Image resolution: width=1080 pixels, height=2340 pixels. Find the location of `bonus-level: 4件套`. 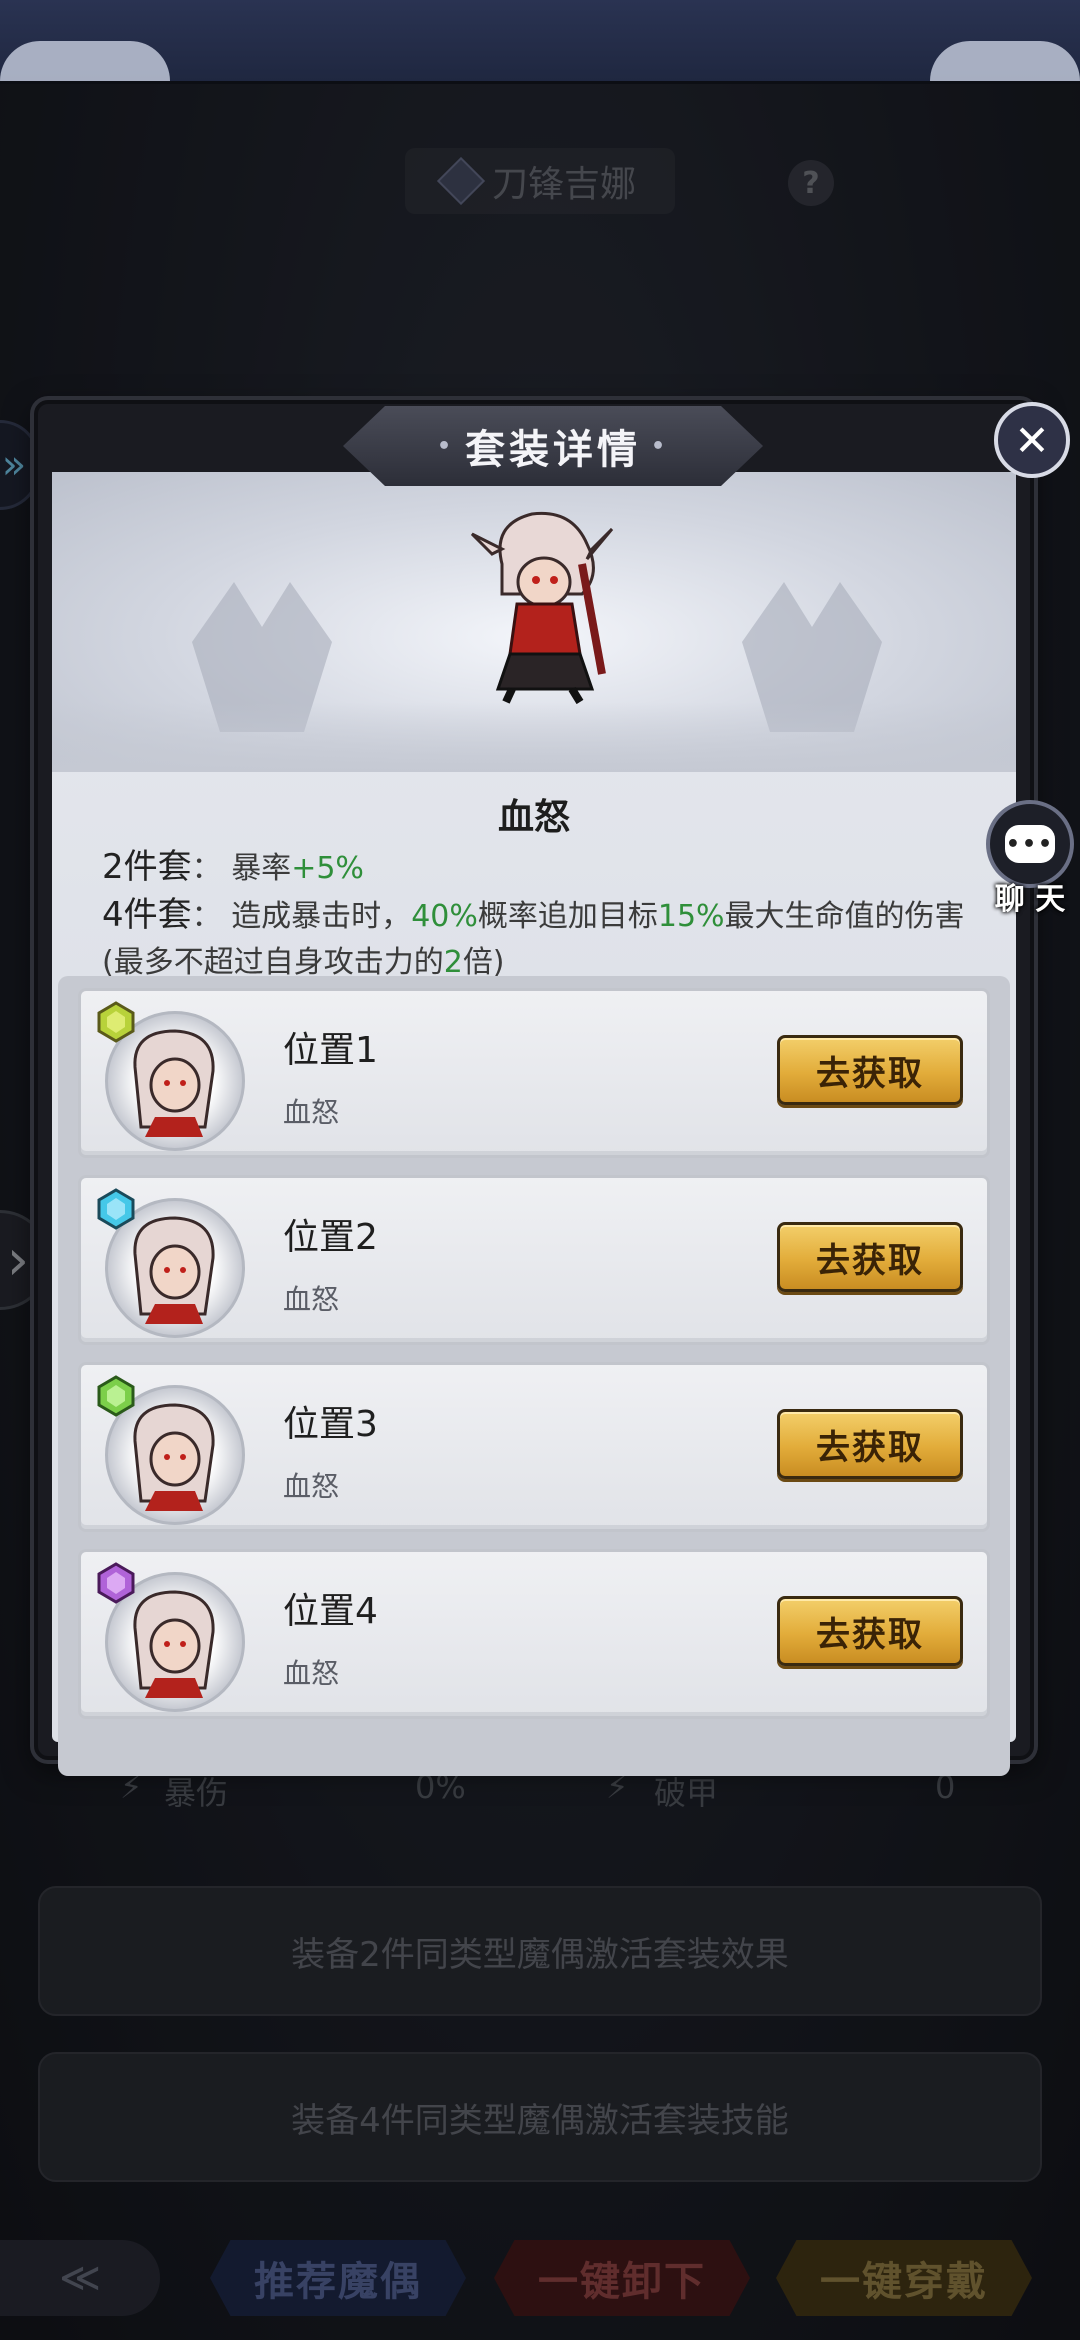

bonus-level: 4件套 is located at coordinates (147, 915).